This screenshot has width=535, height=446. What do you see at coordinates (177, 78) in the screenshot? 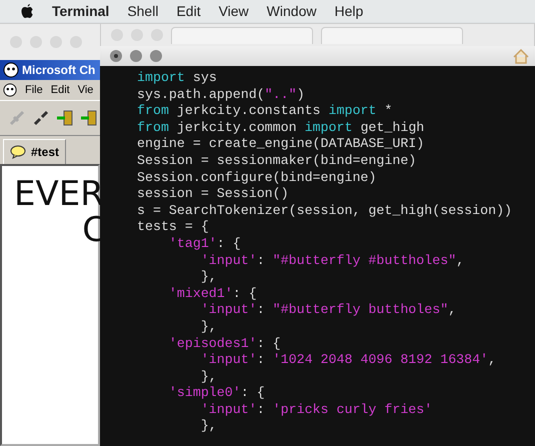
I see `code-line: import sys` at bounding box center [177, 78].